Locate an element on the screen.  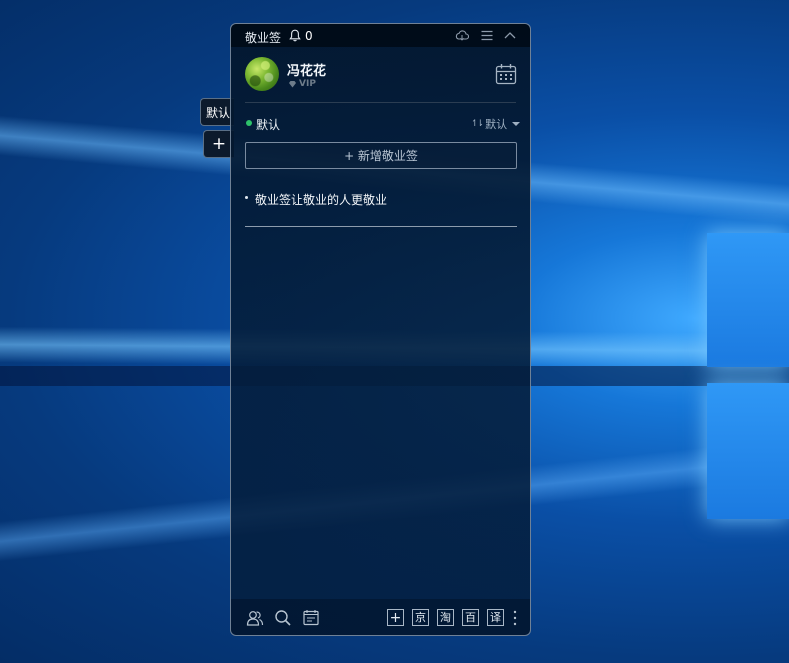
sort-icon: ↿⇂ is located at coordinates (477, 124).